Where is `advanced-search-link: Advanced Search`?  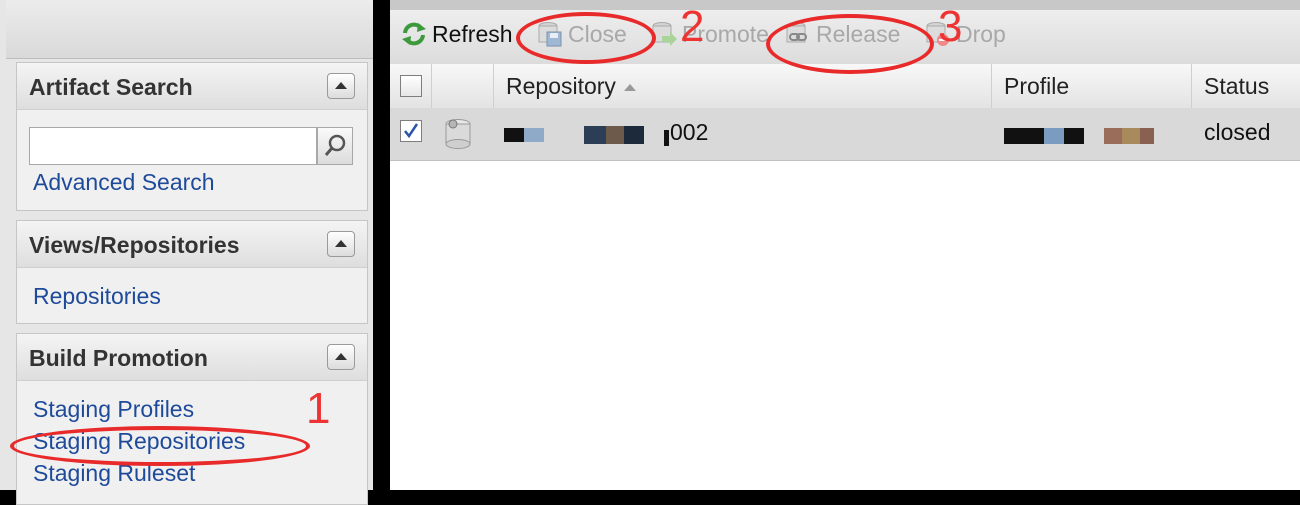 advanced-search-link: Advanced Search is located at coordinates (124, 182).